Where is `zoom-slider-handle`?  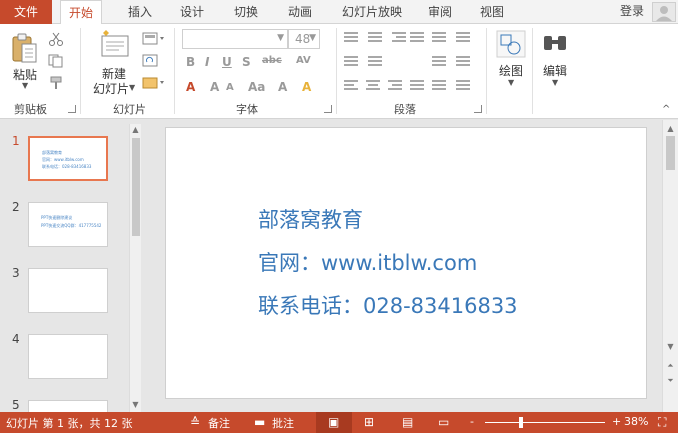 zoom-slider-handle is located at coordinates (521, 422).